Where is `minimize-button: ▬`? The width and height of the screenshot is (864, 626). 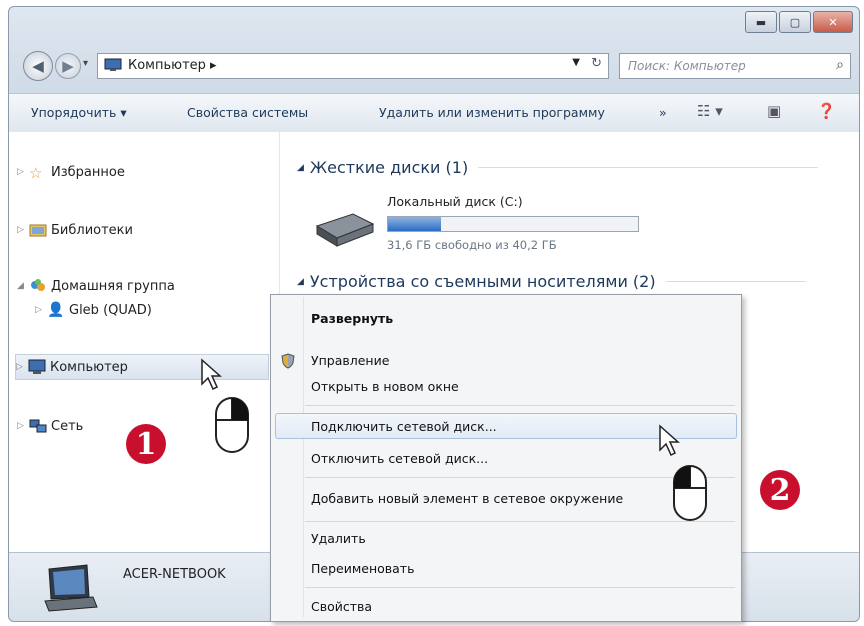
minimize-button: ▬ is located at coordinates (761, 22).